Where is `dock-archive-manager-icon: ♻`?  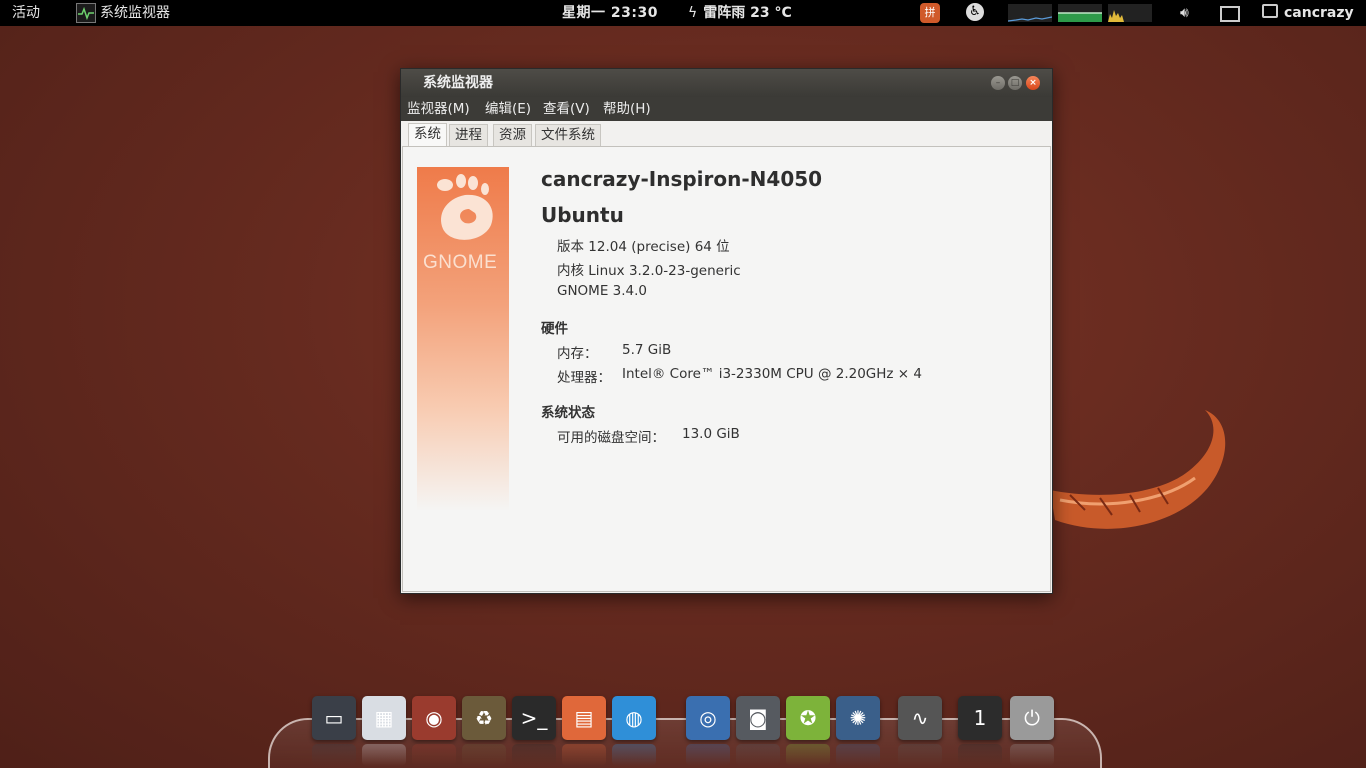
dock-archive-manager-icon: ♻ is located at coordinates (484, 718).